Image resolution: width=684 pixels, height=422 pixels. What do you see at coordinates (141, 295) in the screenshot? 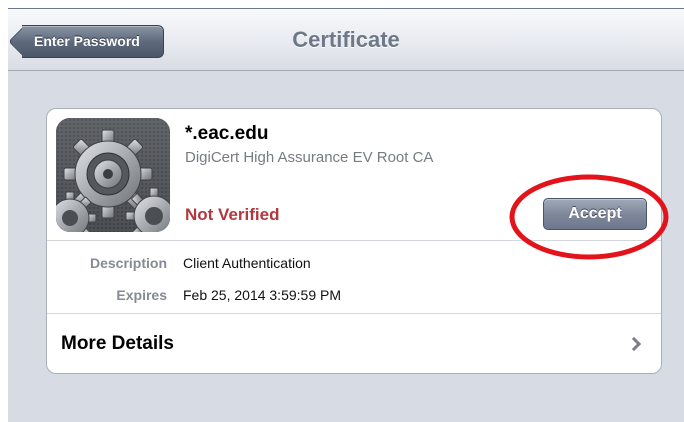
I see `expires-label: Expires` at bounding box center [141, 295].